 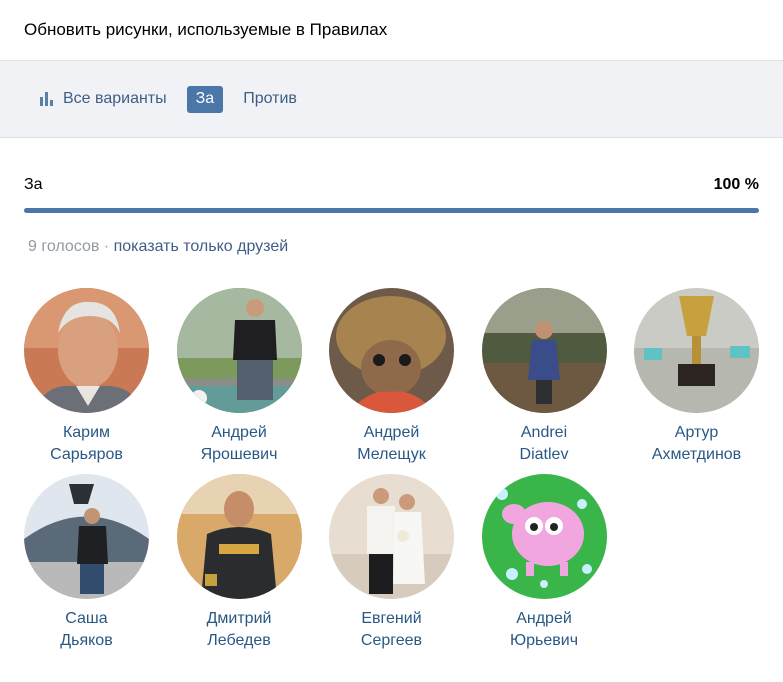 I want to click on result-bar, so click(x=391, y=210).